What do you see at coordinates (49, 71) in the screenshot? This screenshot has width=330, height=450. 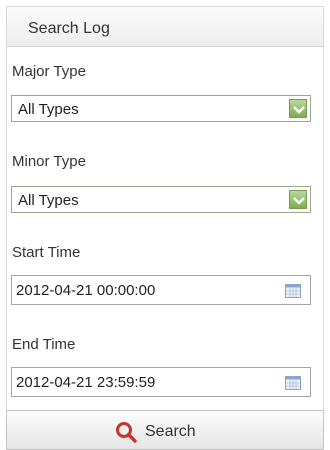 I see `major-type-label: Major Type` at bounding box center [49, 71].